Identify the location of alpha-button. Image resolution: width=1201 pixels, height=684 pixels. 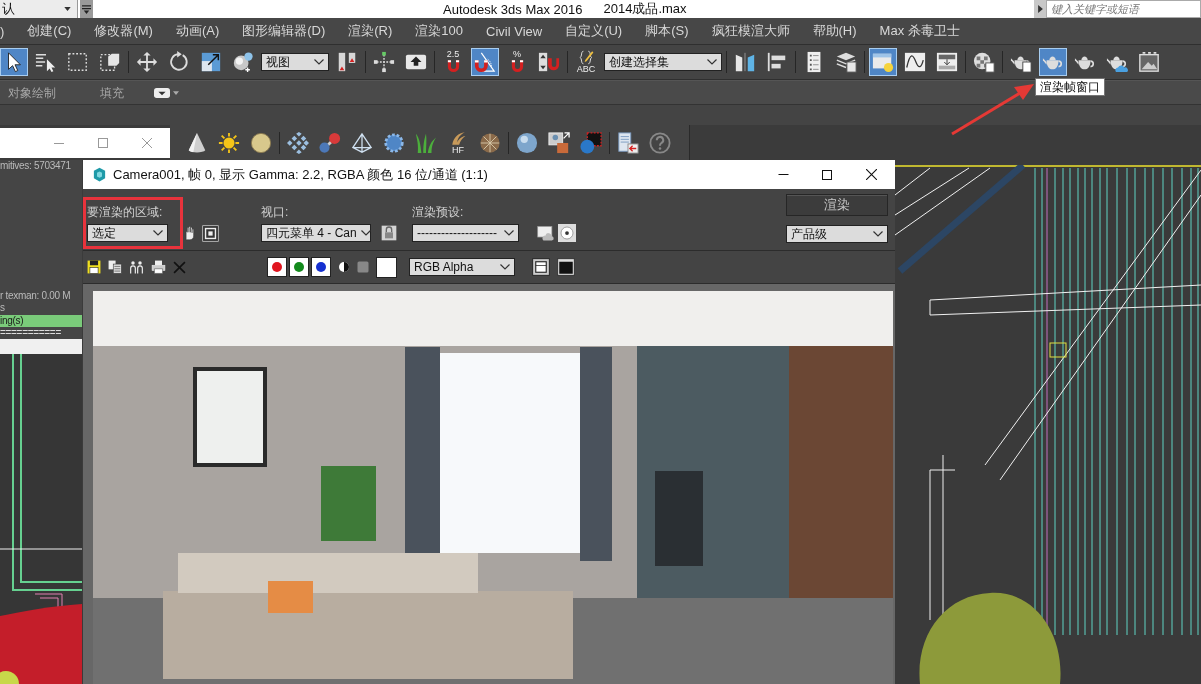
(363, 267).